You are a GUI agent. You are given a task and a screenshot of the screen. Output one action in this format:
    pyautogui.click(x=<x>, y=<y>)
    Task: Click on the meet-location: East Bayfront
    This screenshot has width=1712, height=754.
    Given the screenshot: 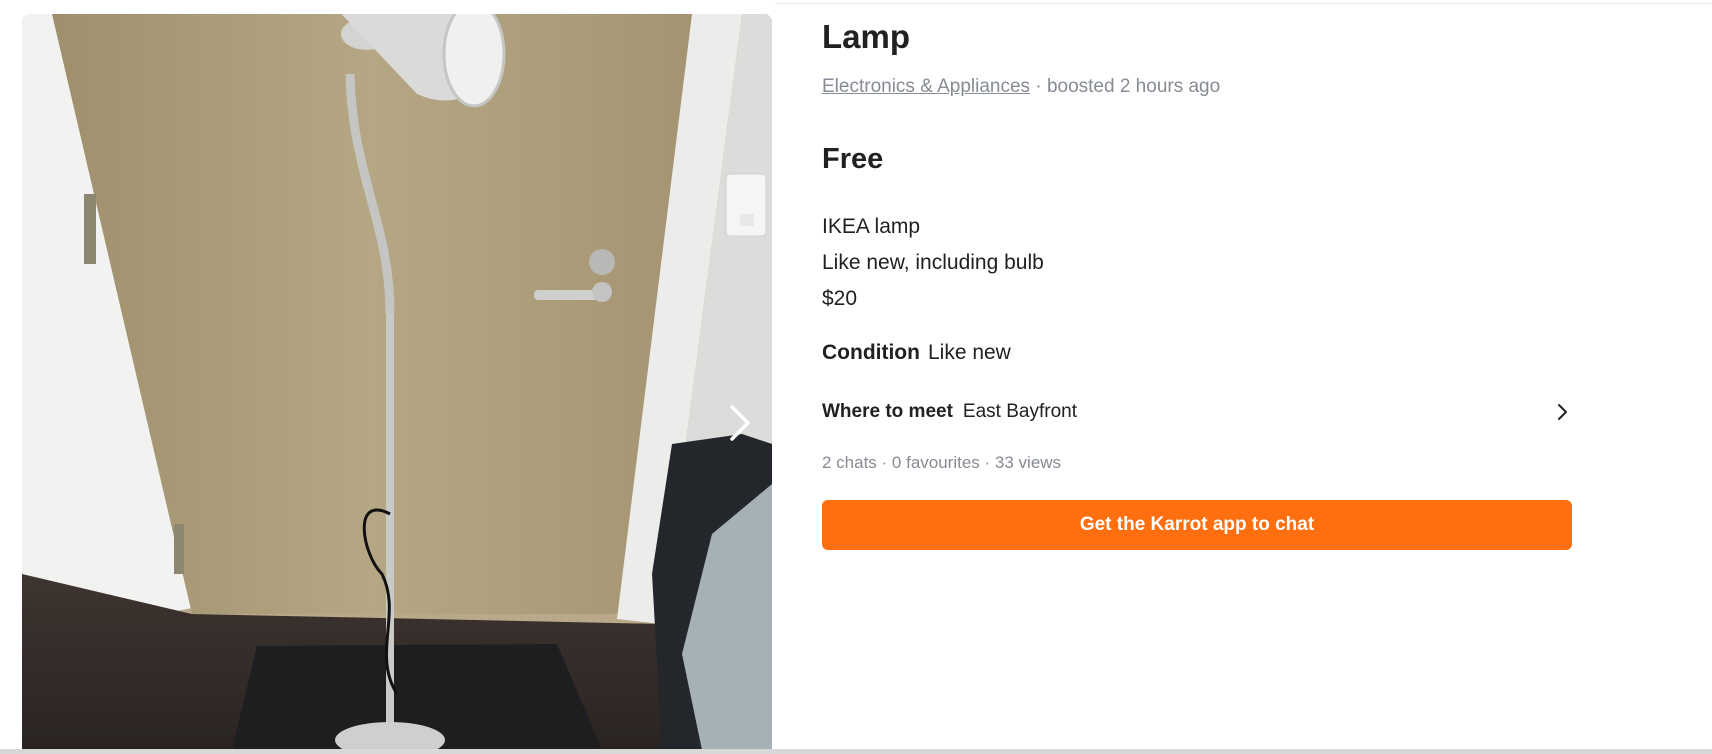 What is the action you would take?
    pyautogui.click(x=1019, y=411)
    